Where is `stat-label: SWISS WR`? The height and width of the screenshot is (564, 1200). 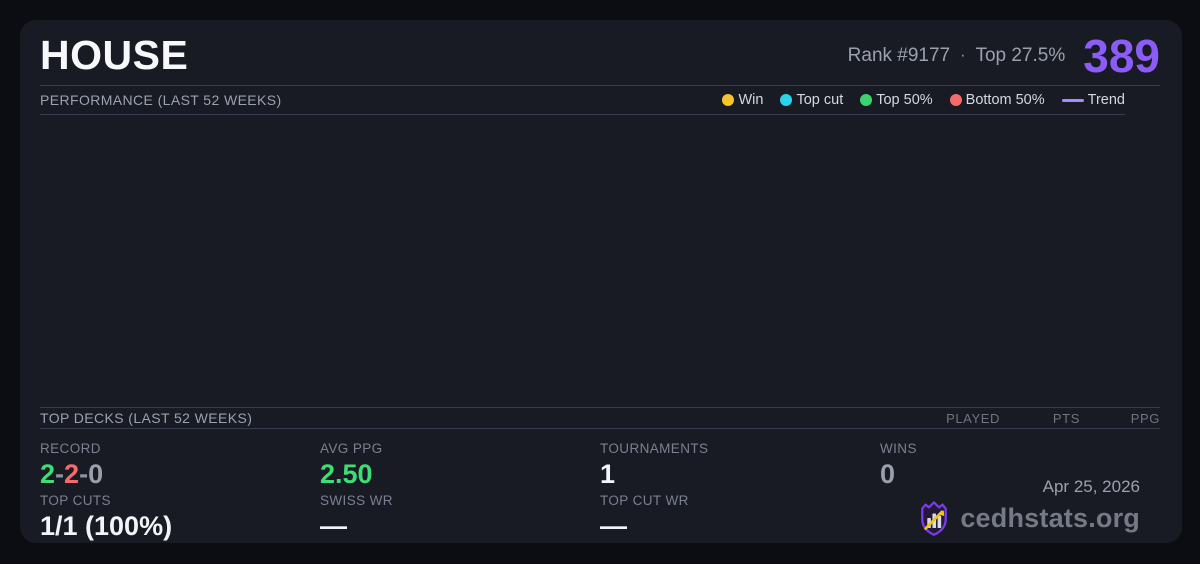
stat-label: SWISS WR is located at coordinates (356, 500).